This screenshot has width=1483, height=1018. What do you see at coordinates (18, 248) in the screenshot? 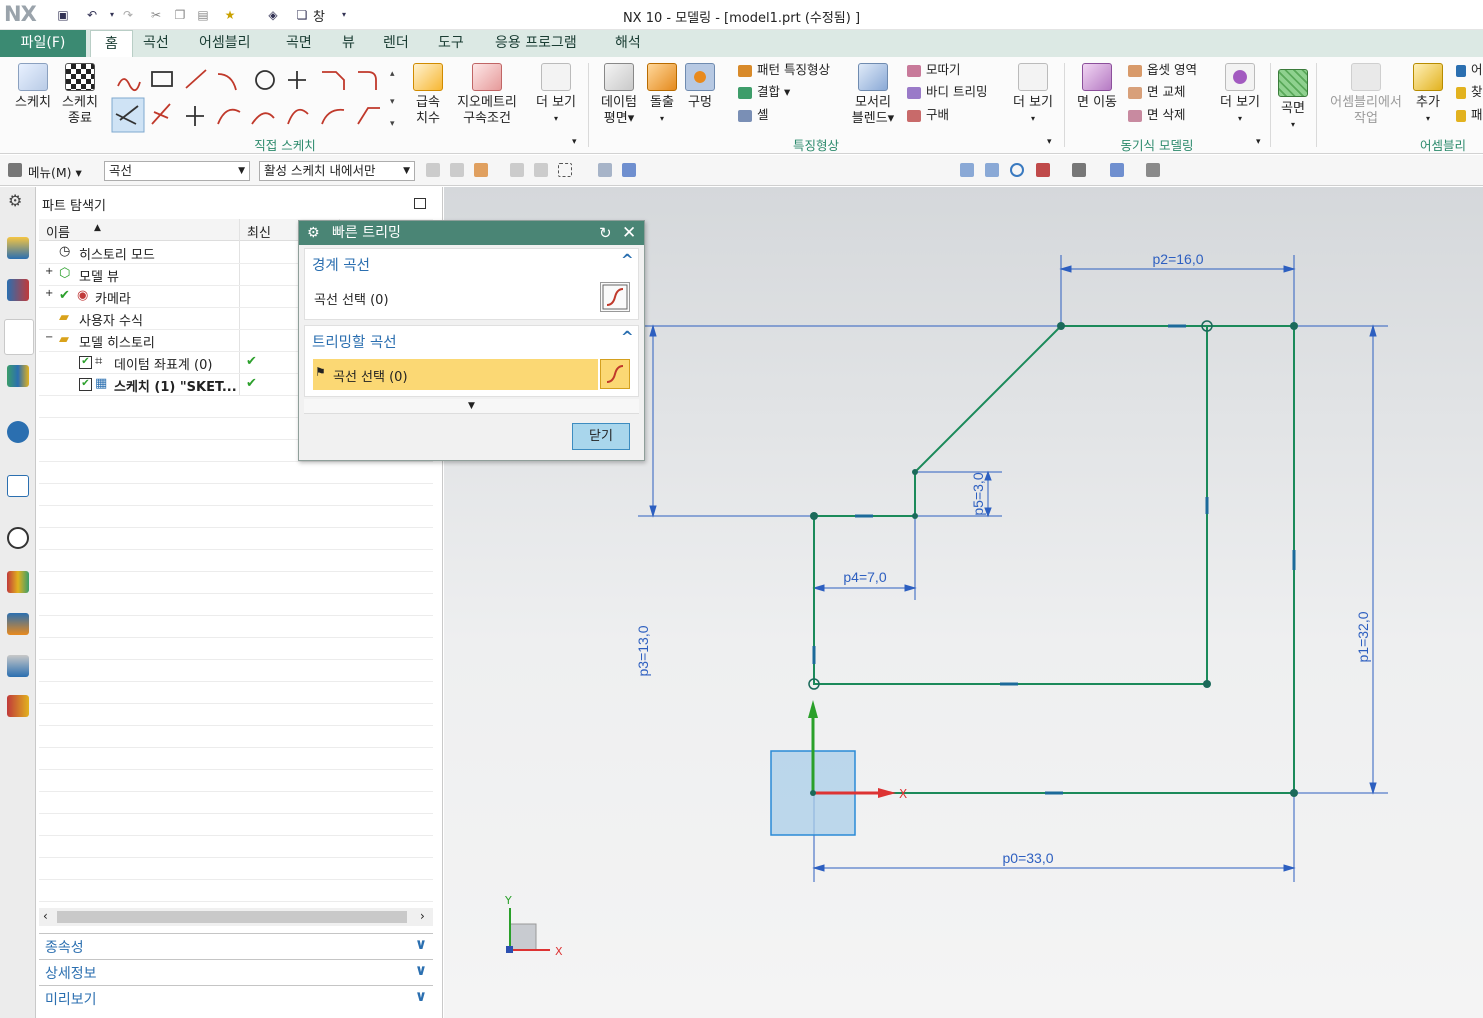
I see `assembly-navigator-icon` at bounding box center [18, 248].